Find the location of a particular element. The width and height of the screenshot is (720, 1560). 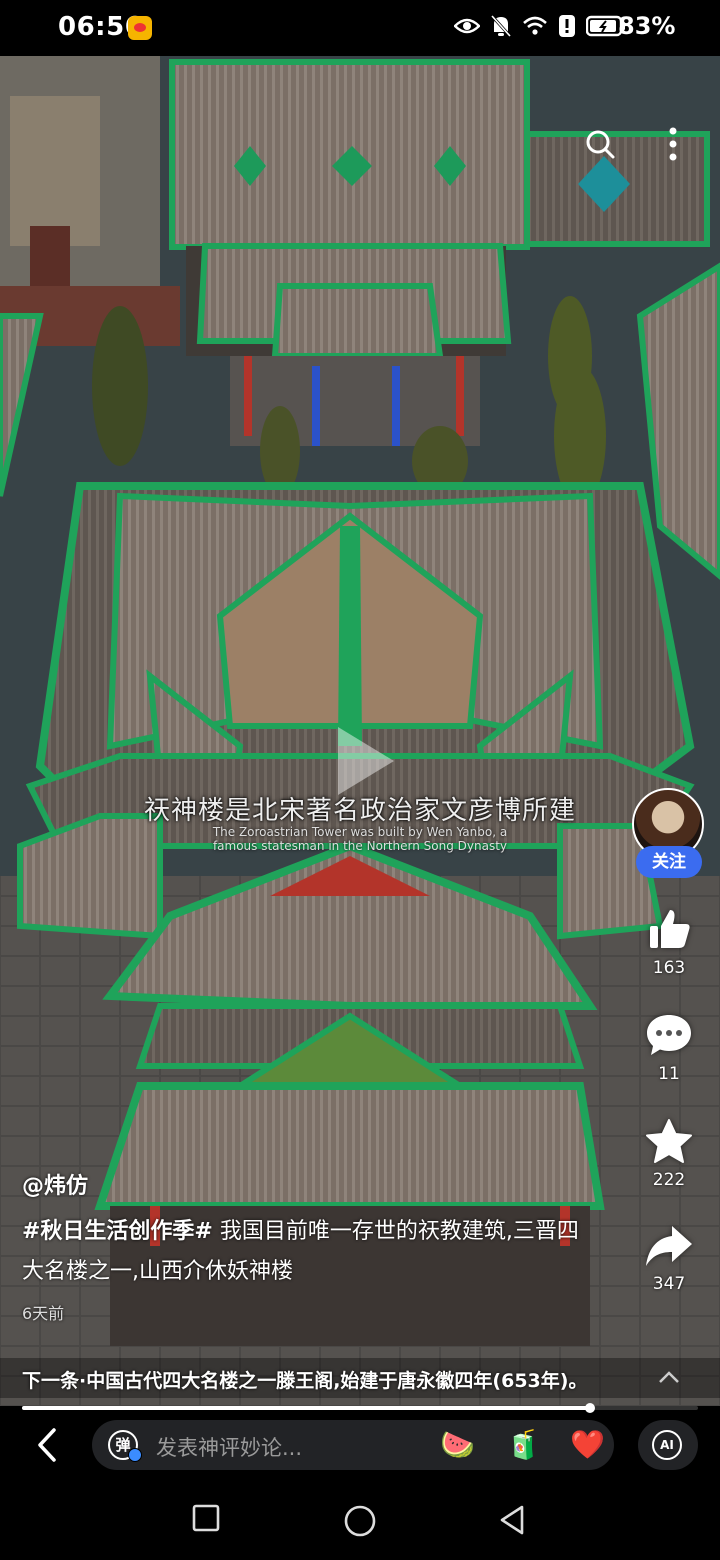

ai-icon: AI is located at coordinates (667, 1445).